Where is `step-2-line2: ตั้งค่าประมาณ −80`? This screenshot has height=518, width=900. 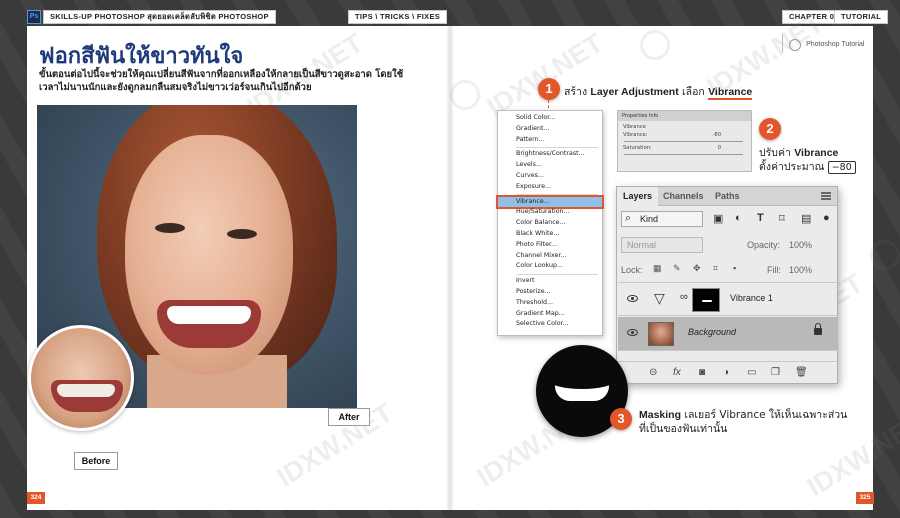
step-2-line2: ตั้งค่าประมาณ −80 is located at coordinates (807, 166).